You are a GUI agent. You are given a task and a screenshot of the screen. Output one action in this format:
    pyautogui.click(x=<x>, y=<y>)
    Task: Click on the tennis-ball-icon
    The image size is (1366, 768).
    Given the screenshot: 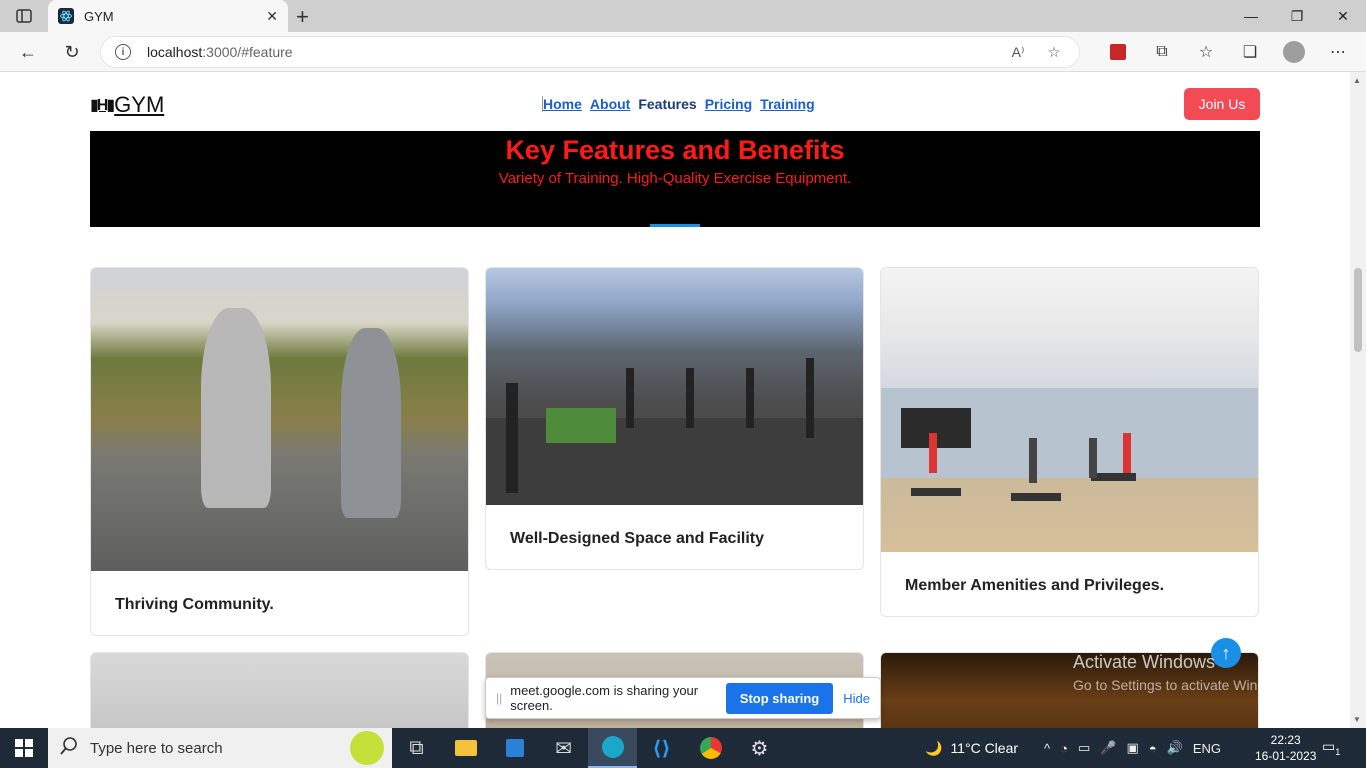 What is the action you would take?
    pyautogui.click(x=367, y=748)
    